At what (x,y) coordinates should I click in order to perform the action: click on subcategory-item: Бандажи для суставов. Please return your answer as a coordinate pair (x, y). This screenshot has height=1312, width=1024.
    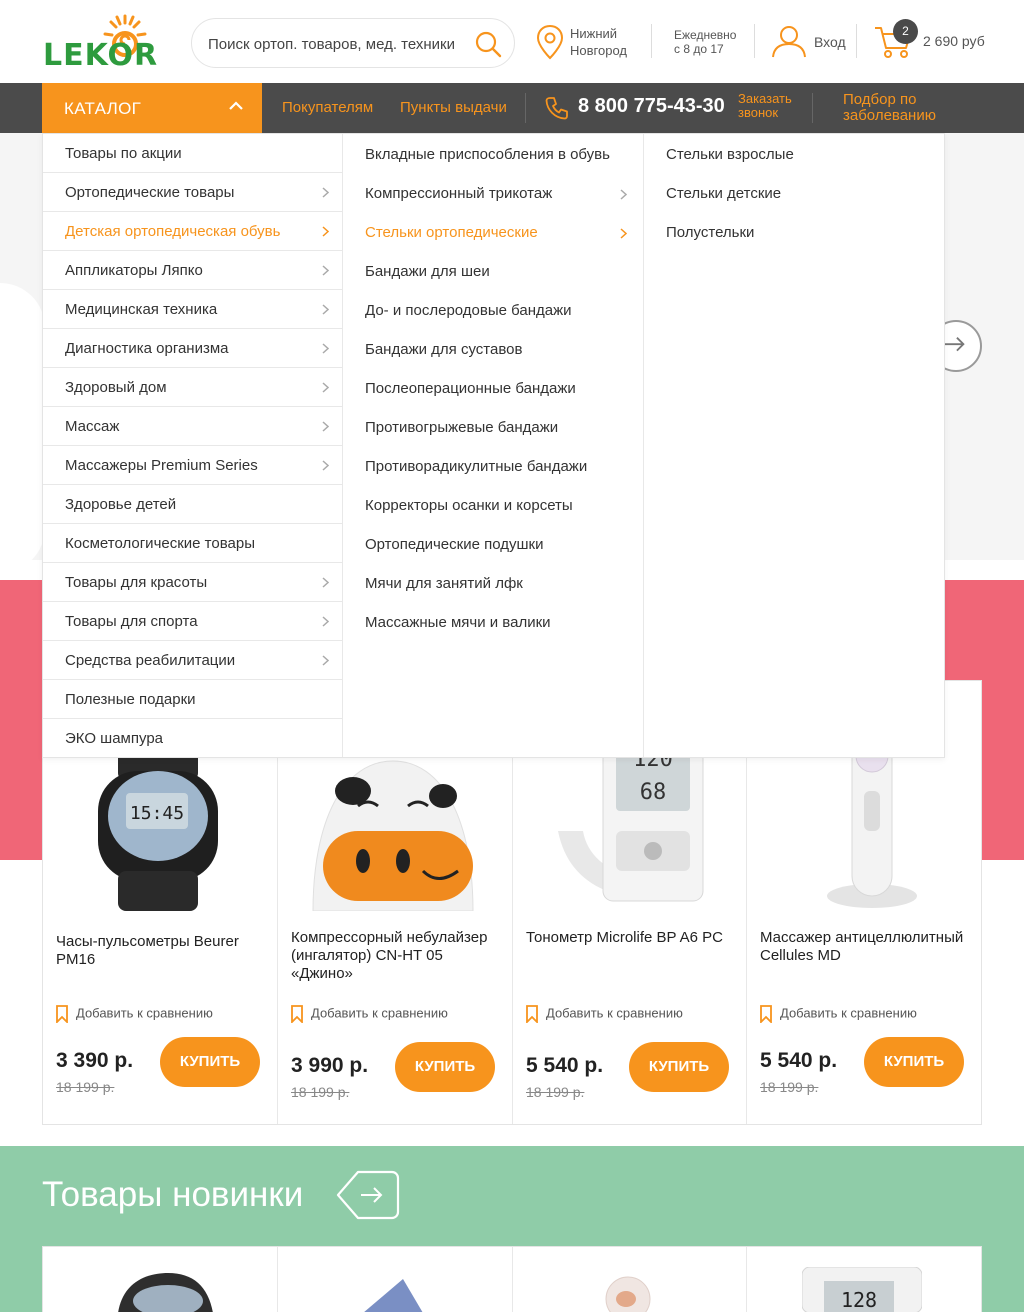
    Looking at the image, I should click on (500, 349).